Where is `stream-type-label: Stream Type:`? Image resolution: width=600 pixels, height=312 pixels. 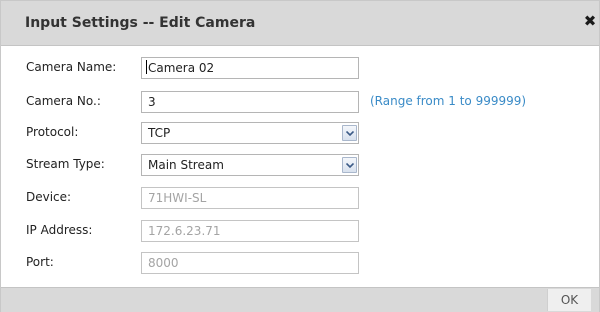 stream-type-label: Stream Type: is located at coordinates (65, 164).